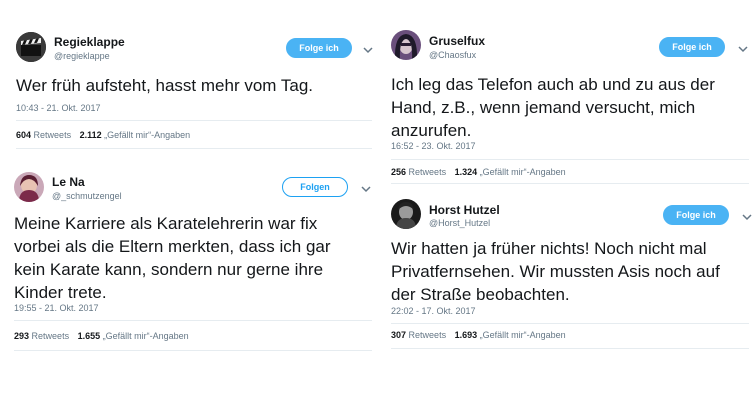  What do you see at coordinates (68, 182) in the screenshot?
I see `display-name: Le Na` at bounding box center [68, 182].